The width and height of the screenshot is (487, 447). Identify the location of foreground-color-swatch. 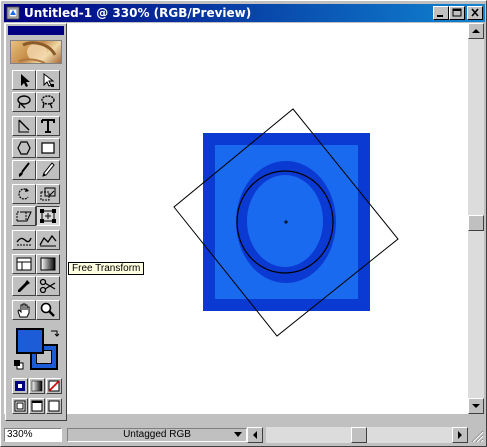
(30, 341).